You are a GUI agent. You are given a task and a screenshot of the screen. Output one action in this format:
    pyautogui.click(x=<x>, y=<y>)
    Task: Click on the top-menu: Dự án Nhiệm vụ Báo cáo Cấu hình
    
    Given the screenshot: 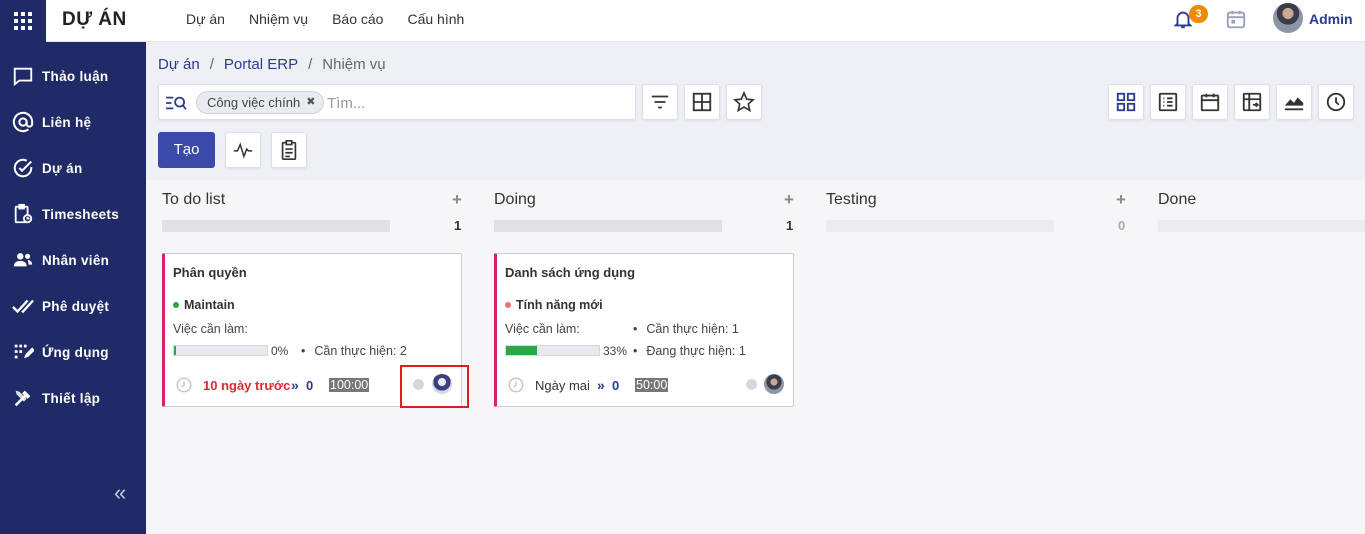 What is the action you would take?
    pyautogui.click(x=325, y=19)
    